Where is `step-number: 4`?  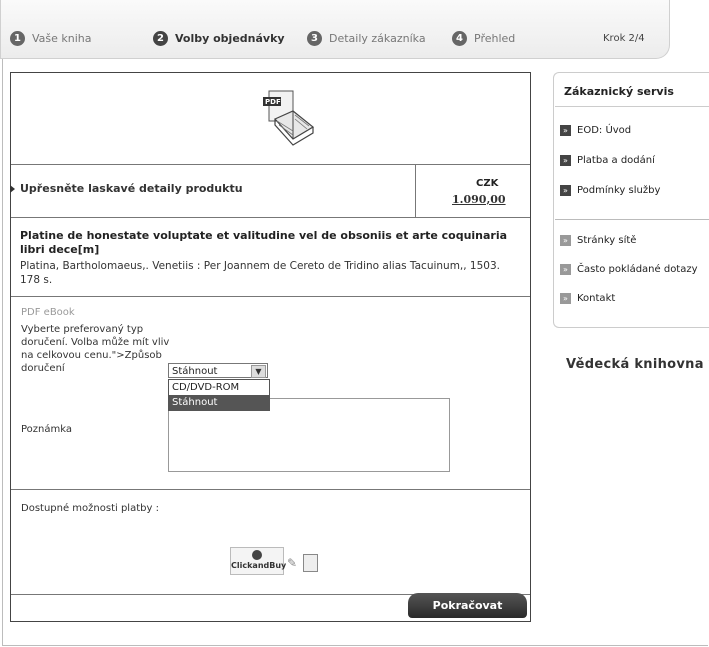 step-number: 4 is located at coordinates (459, 38).